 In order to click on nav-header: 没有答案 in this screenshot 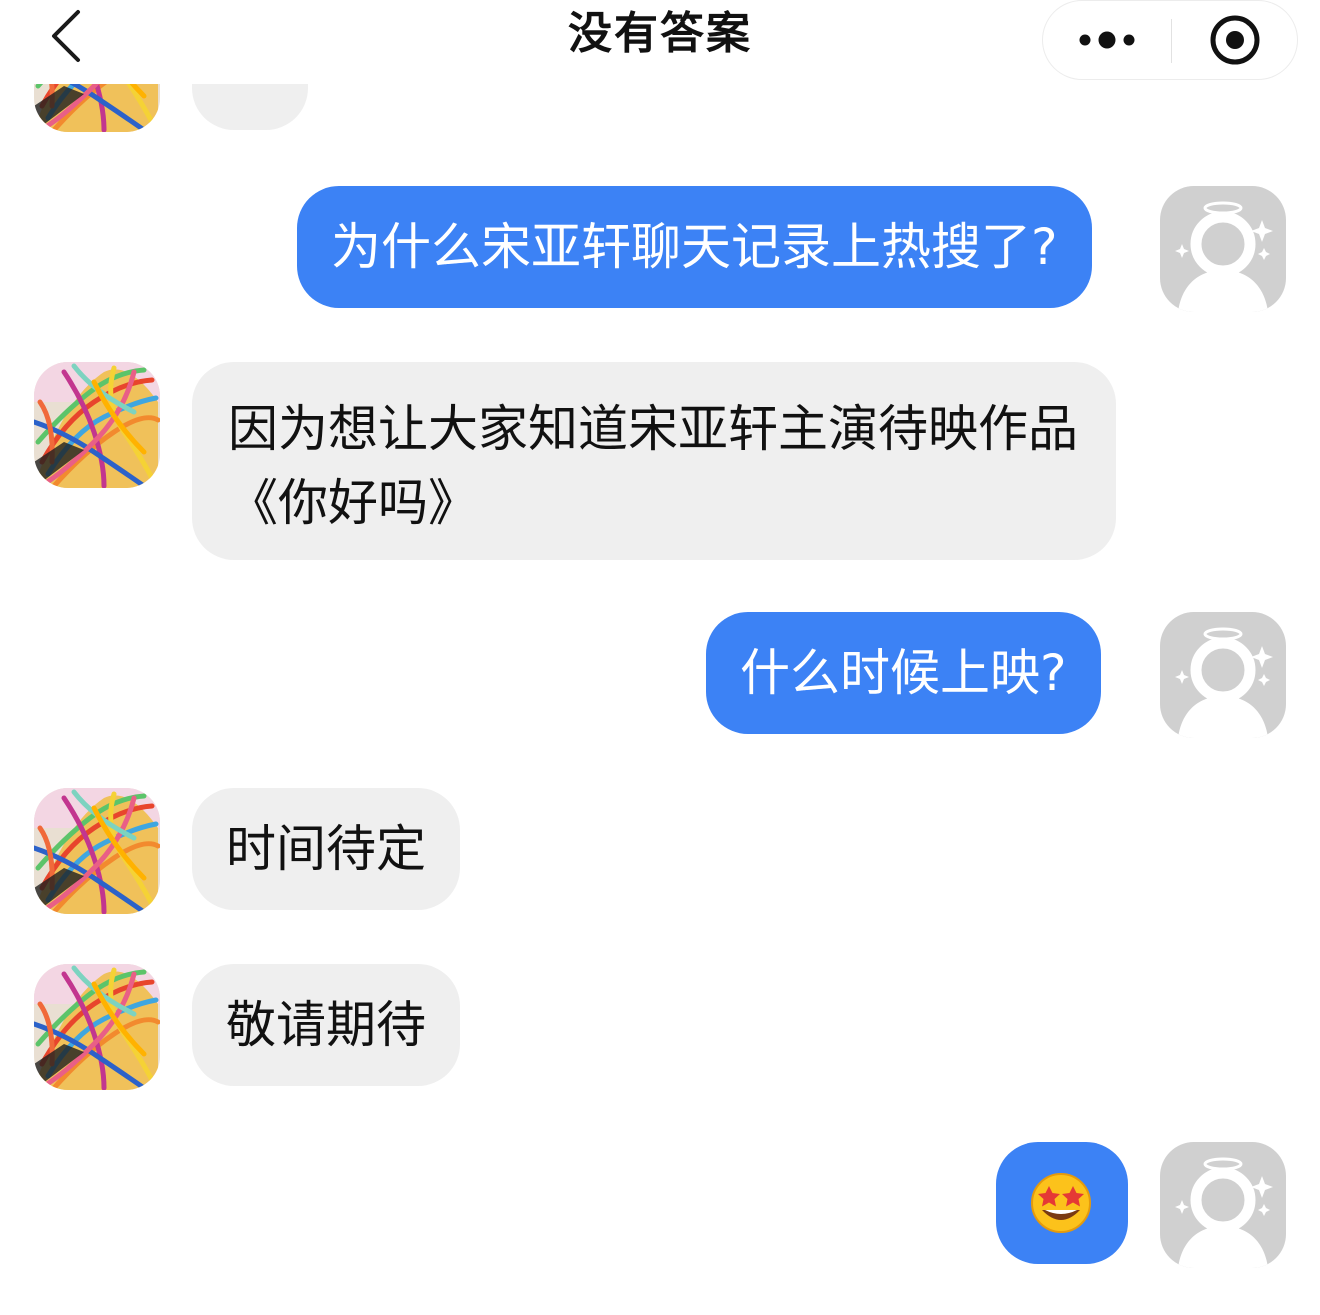, I will do `click(660, 42)`.